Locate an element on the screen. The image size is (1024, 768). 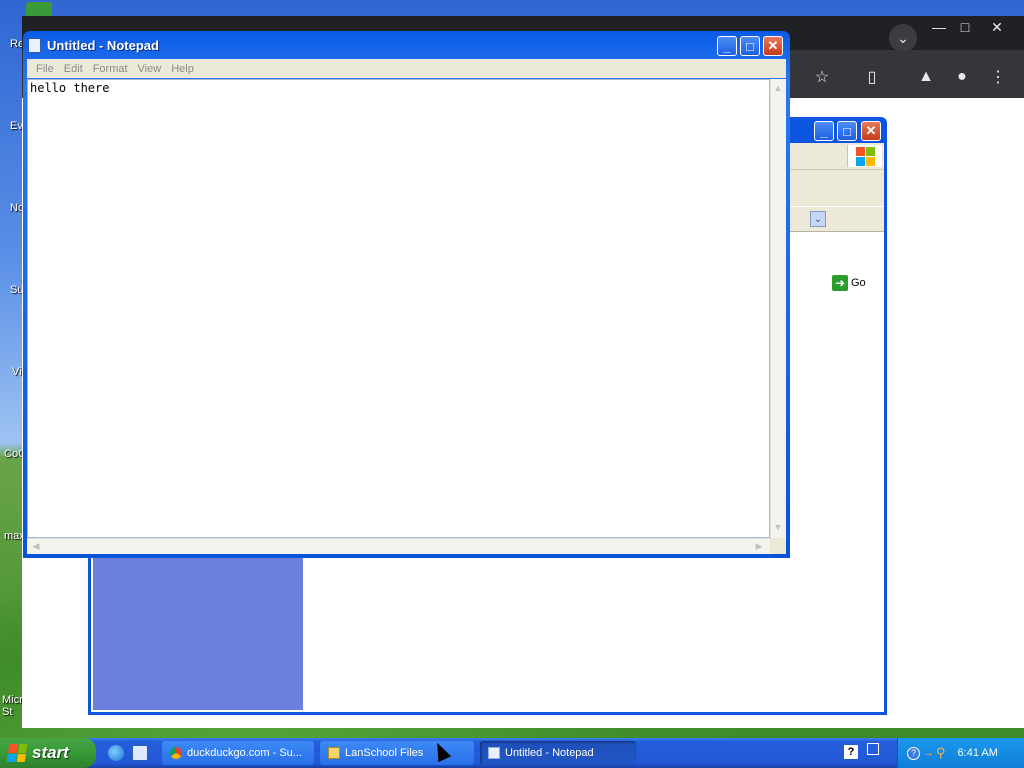
task-label: LanSchool Files is located at coordinates (384, 753).